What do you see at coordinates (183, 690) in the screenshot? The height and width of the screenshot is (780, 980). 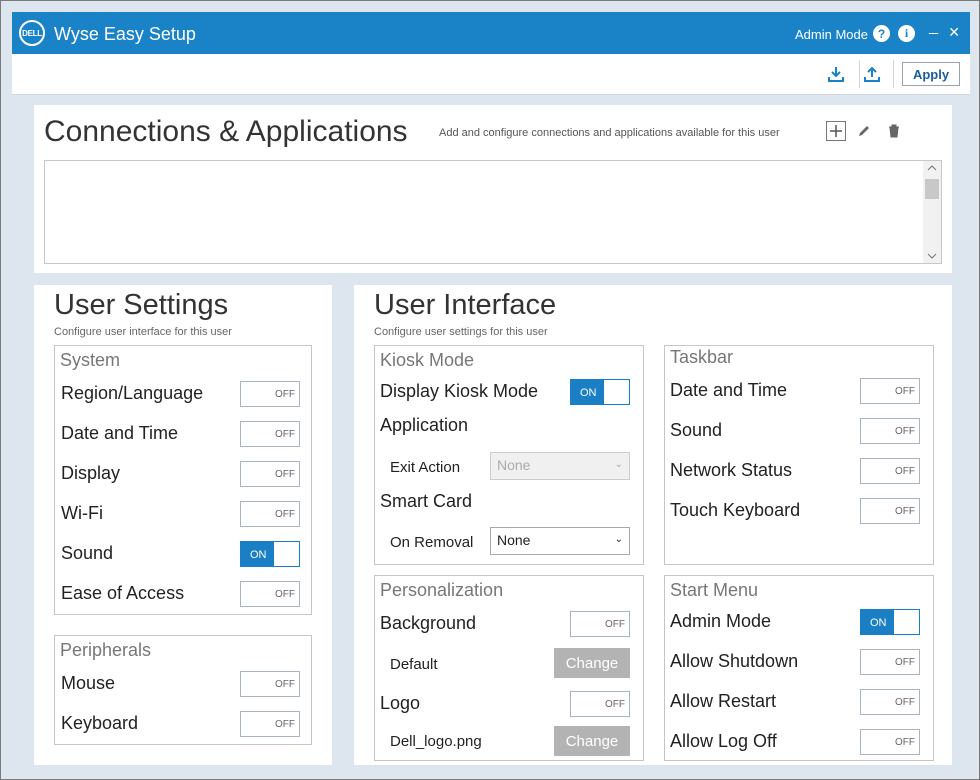 I see `peripherals-group: Peripherals Mouse OFF Keyboard OFF` at bounding box center [183, 690].